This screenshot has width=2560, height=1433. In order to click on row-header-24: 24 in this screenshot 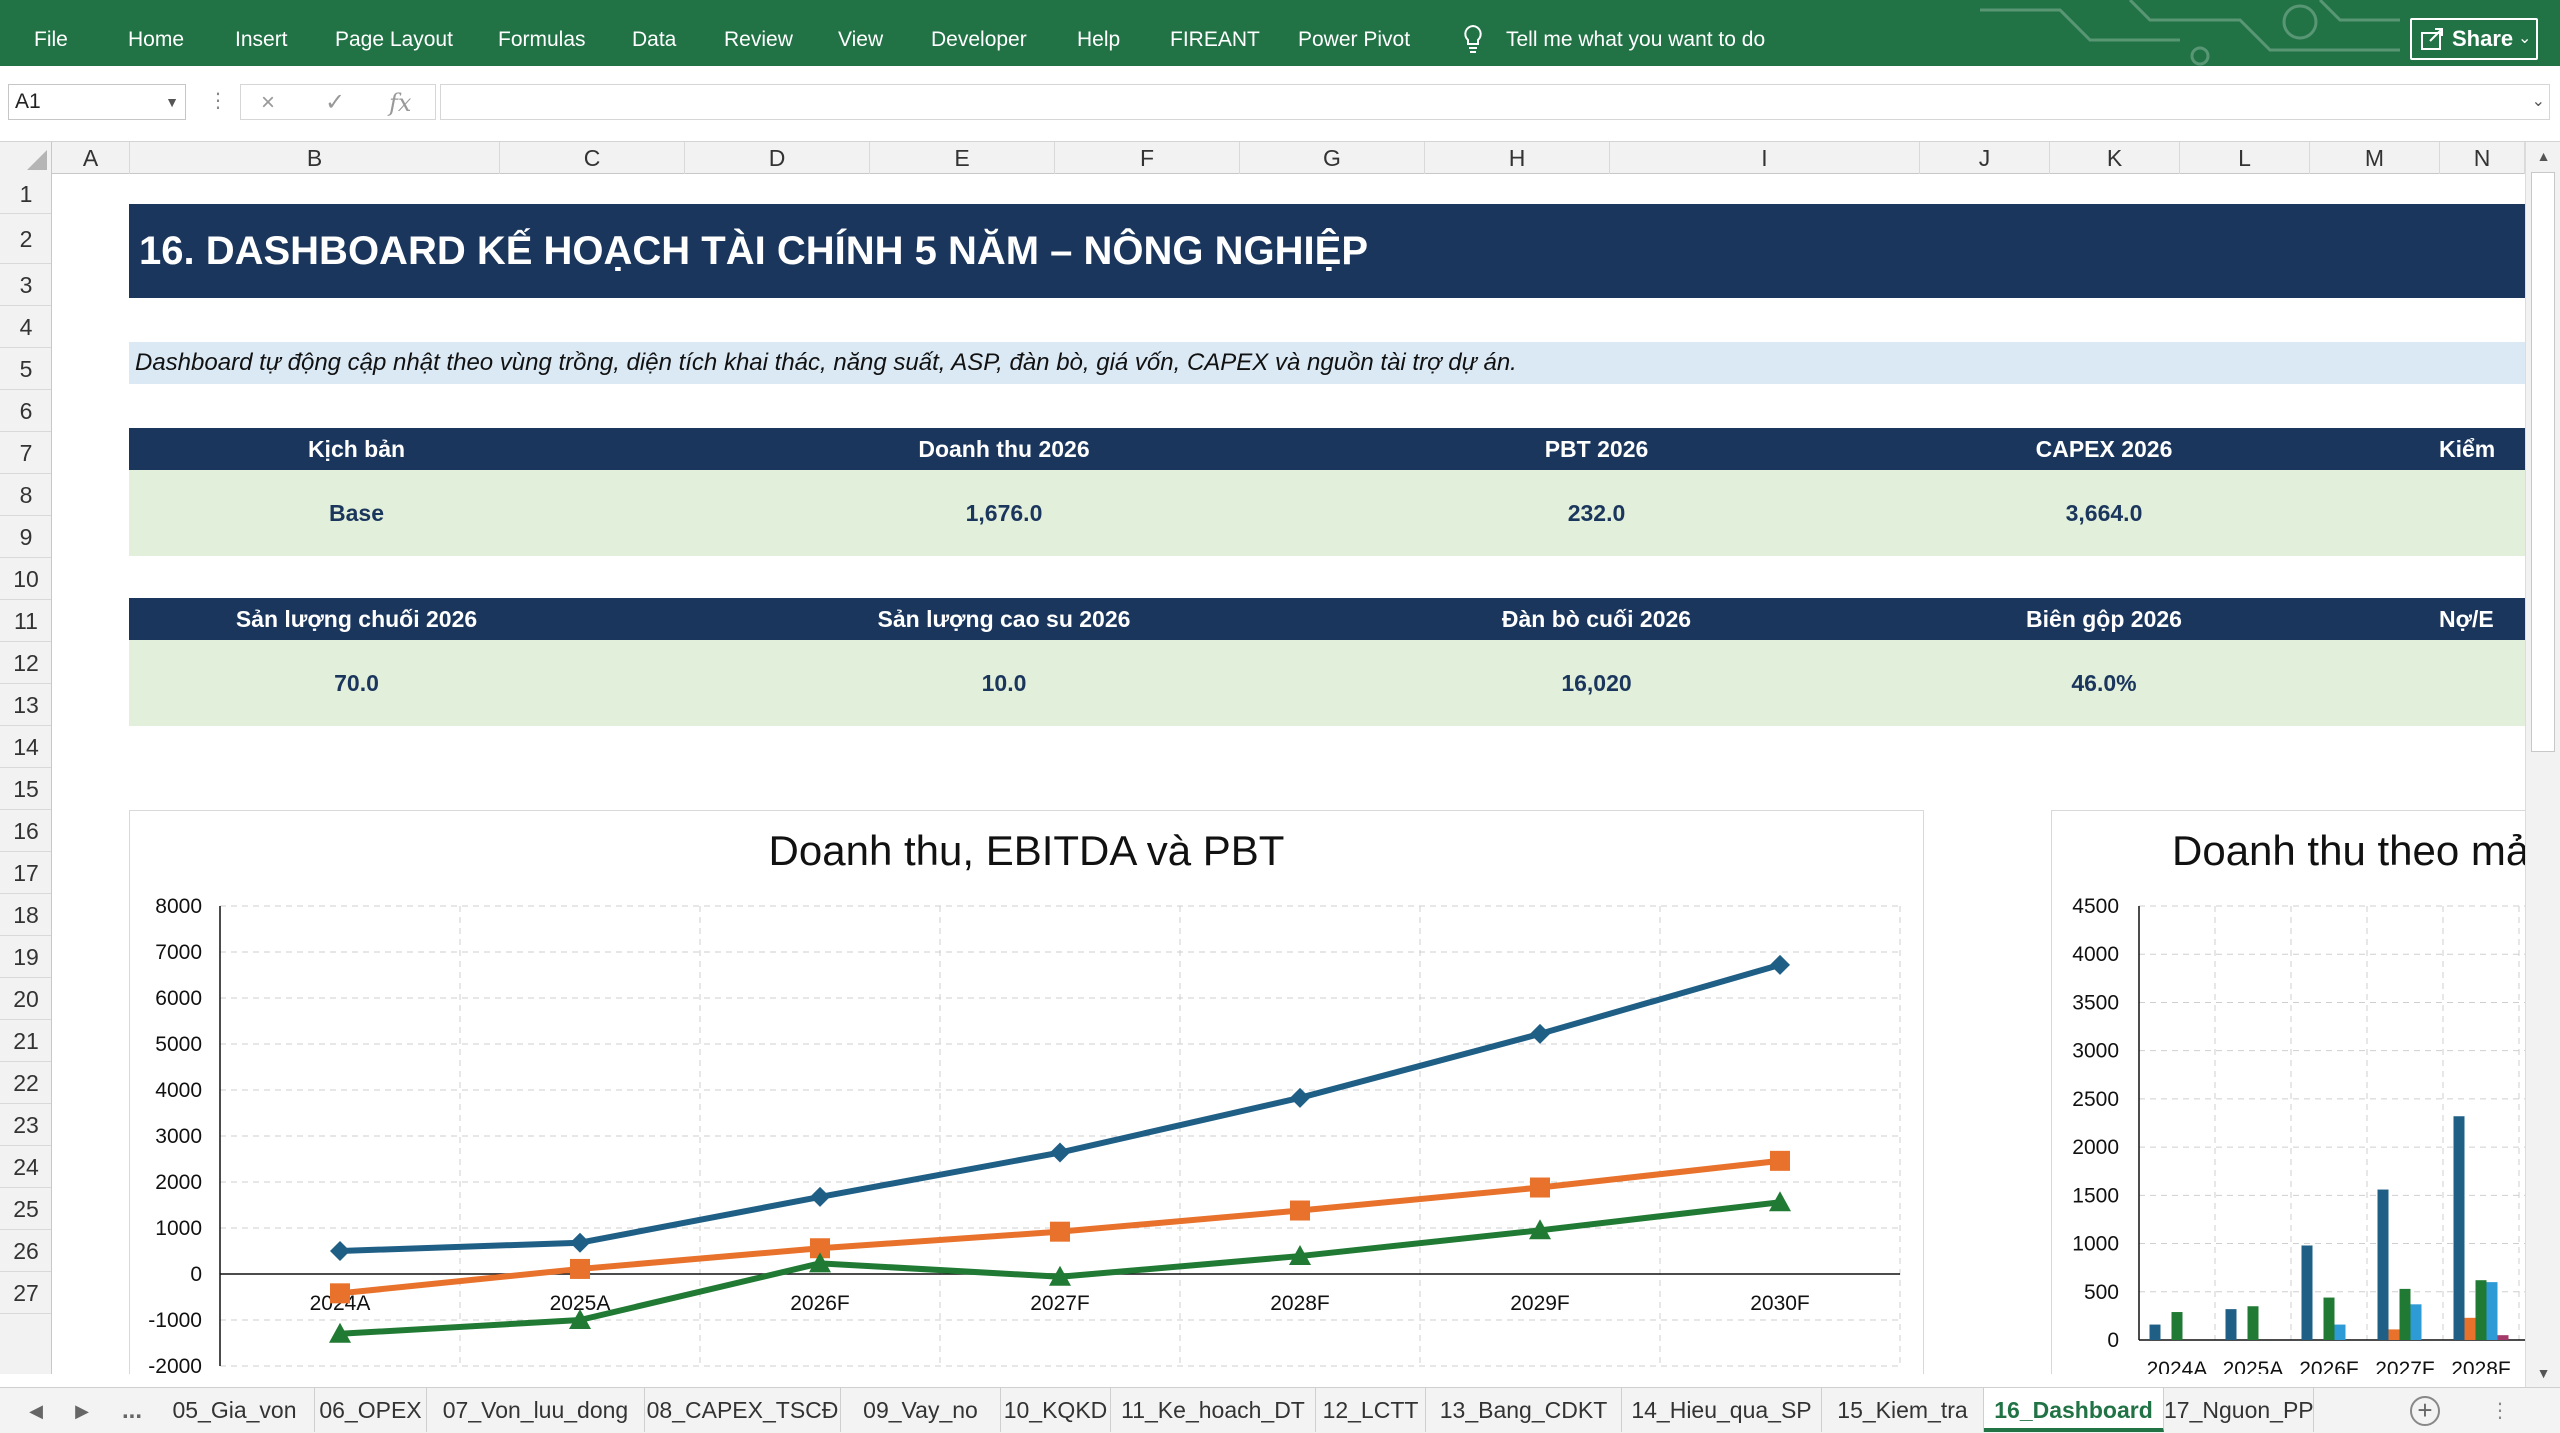, I will do `click(25, 1167)`.